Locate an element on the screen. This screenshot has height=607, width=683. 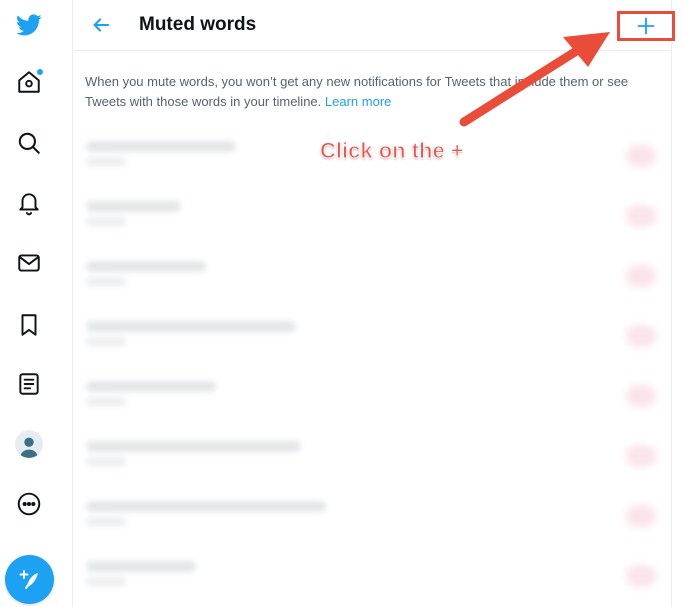
bookmarks-icon is located at coordinates (29, 325).